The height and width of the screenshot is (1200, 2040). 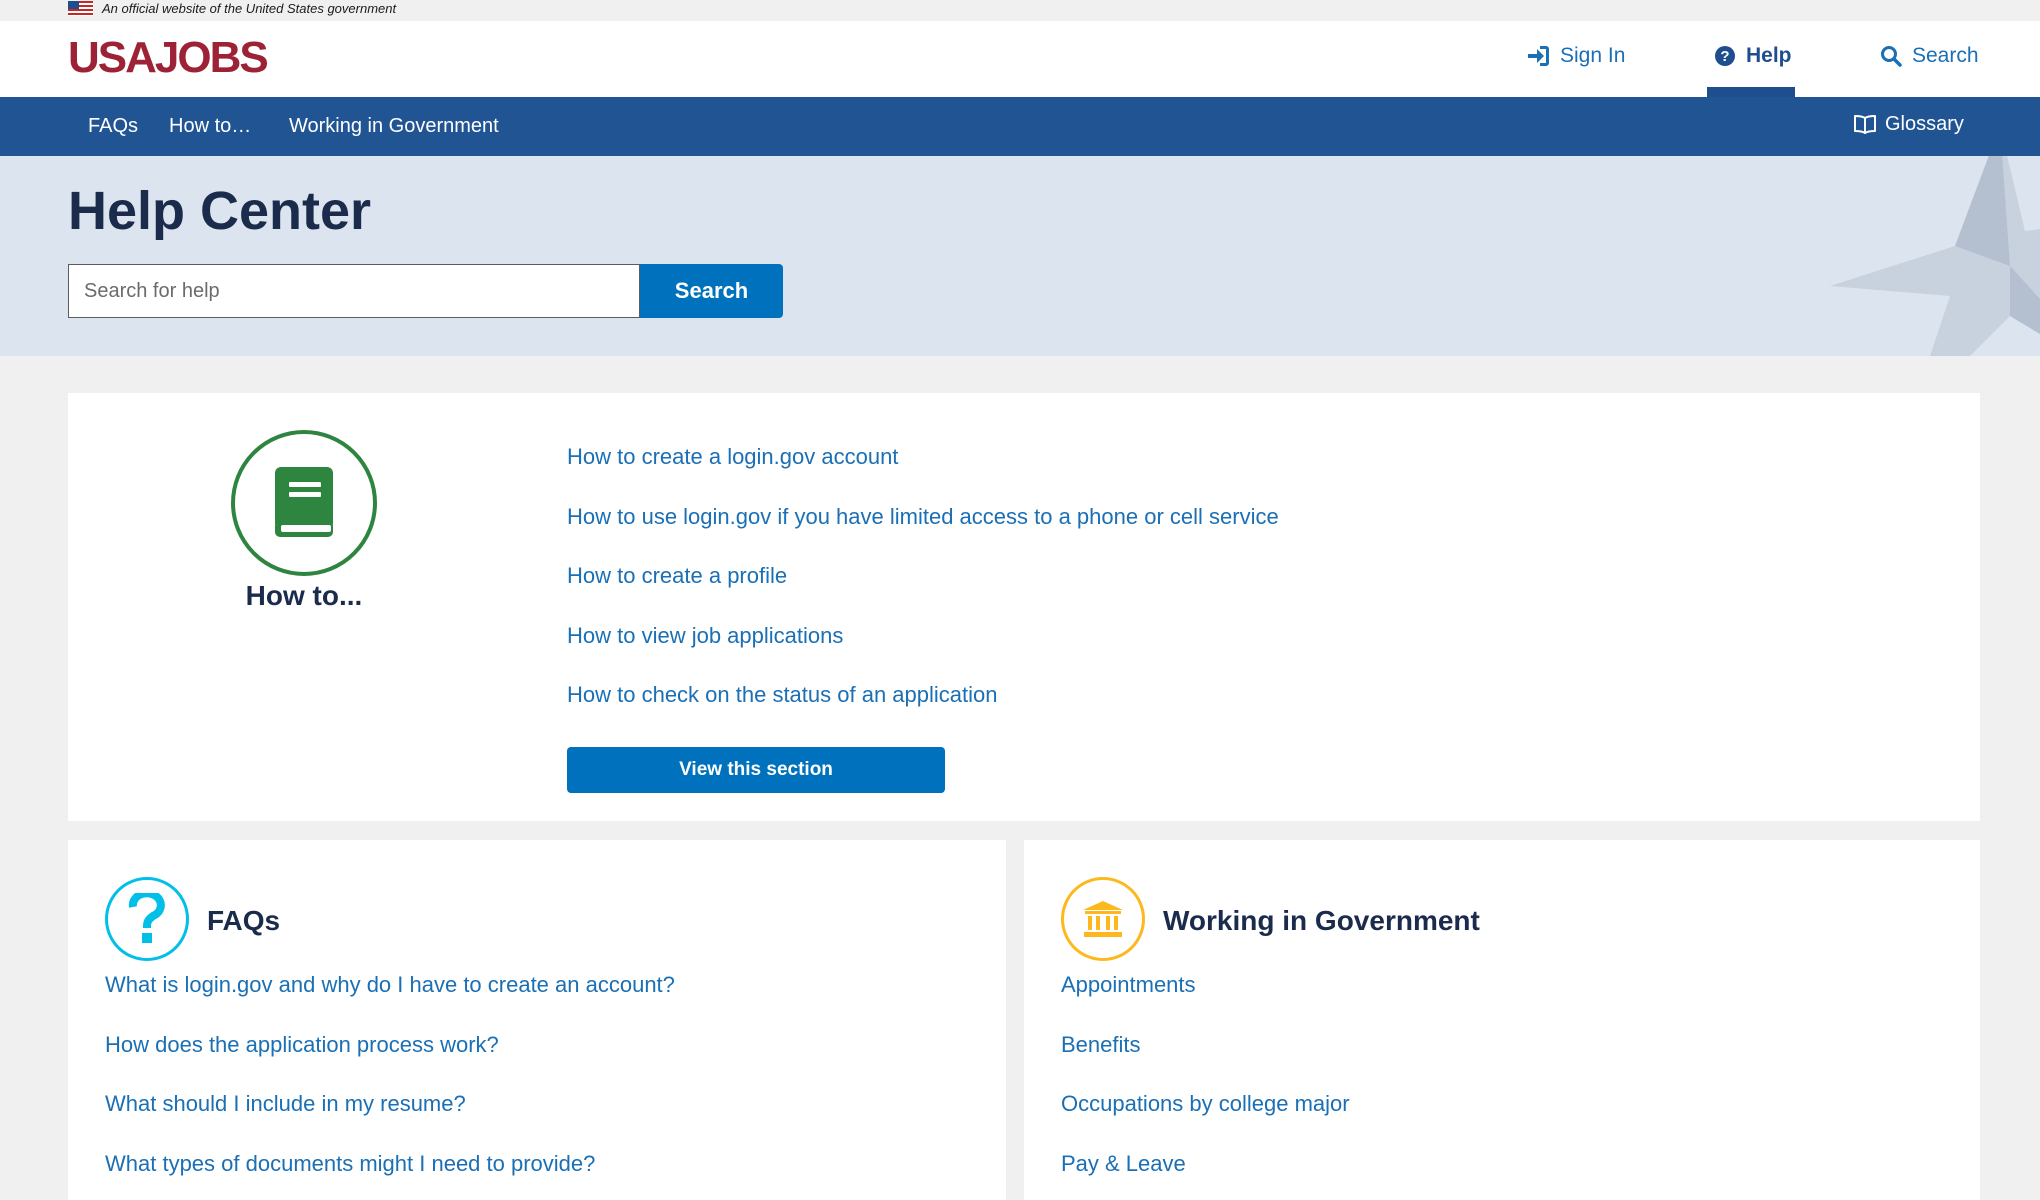 What do you see at coordinates (711, 291) in the screenshot?
I see `help-search-button: Search` at bounding box center [711, 291].